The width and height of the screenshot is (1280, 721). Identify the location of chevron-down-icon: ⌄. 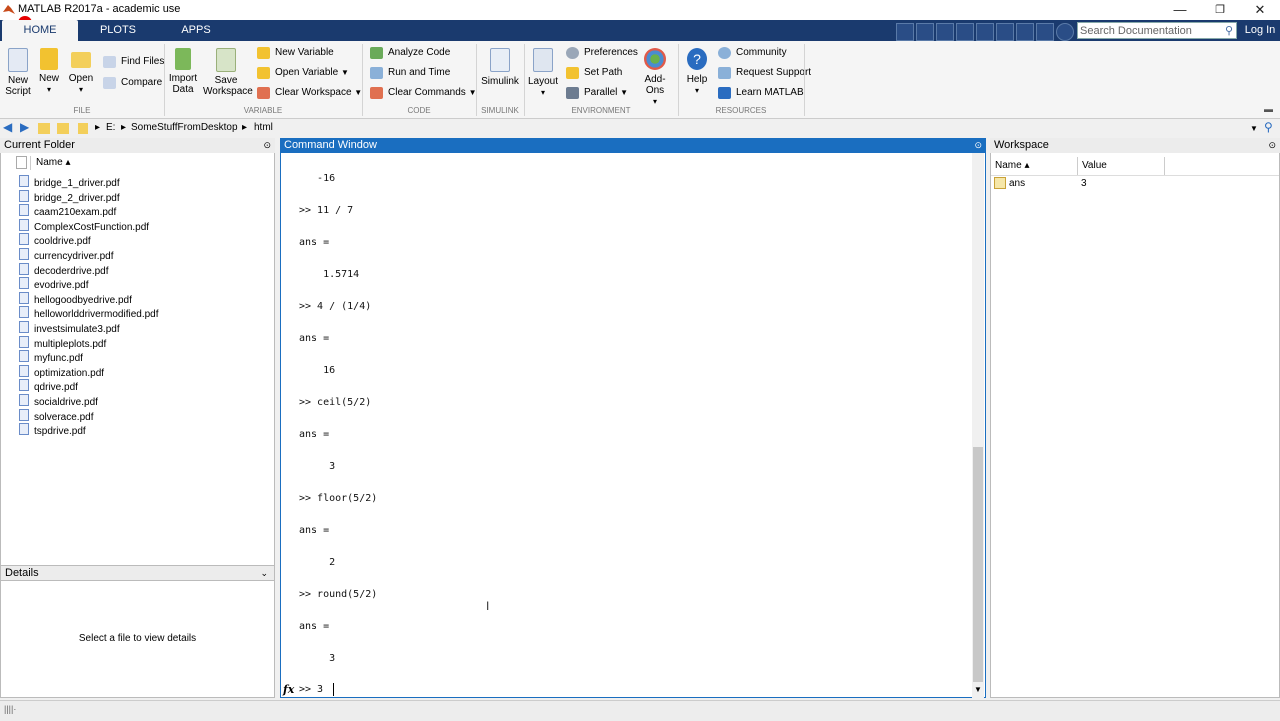
(264, 573).